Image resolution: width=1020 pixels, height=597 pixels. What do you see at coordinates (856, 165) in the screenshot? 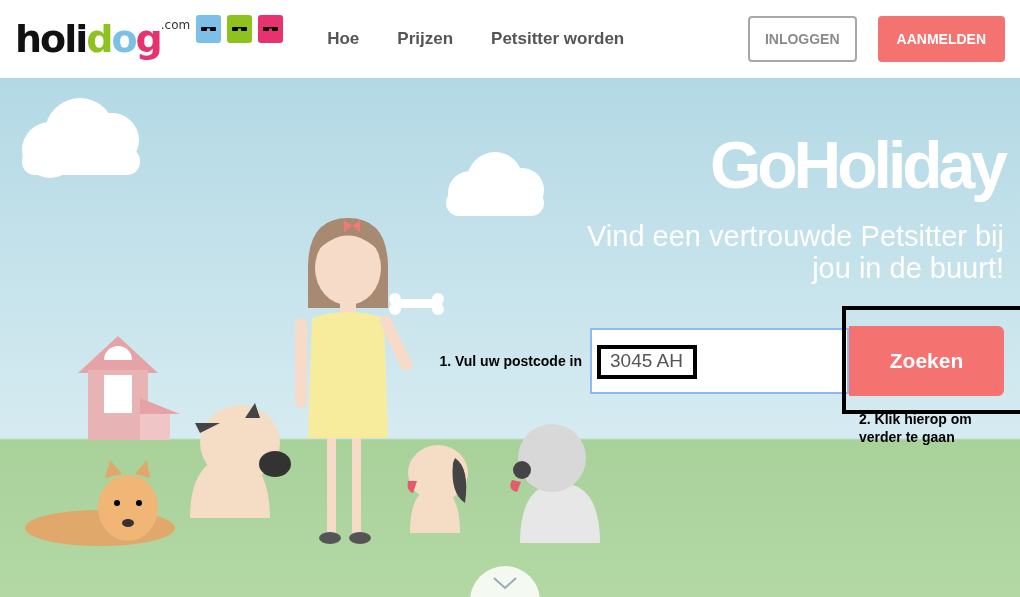
I see `hero-title: GoHoliday` at bounding box center [856, 165].